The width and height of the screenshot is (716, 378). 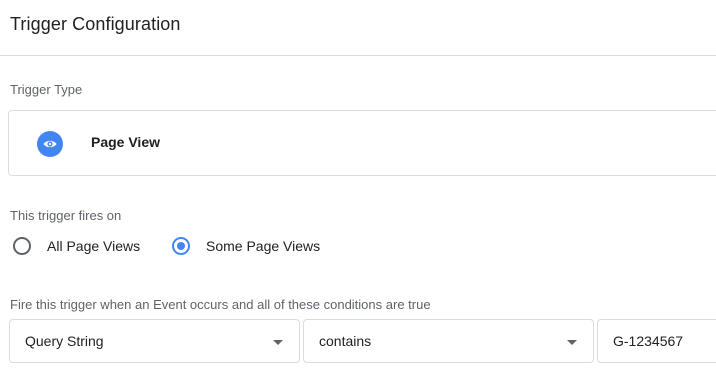 I want to click on radio-dot, so click(x=181, y=246).